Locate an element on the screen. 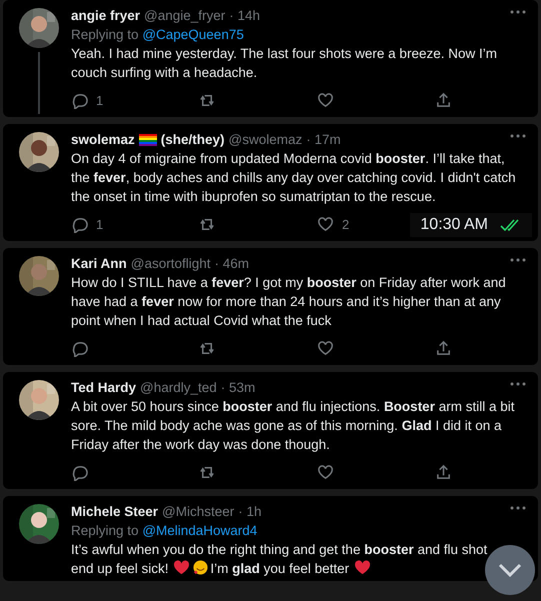 The image size is (541, 601). user-name: Michele Steer is located at coordinates (114, 511).